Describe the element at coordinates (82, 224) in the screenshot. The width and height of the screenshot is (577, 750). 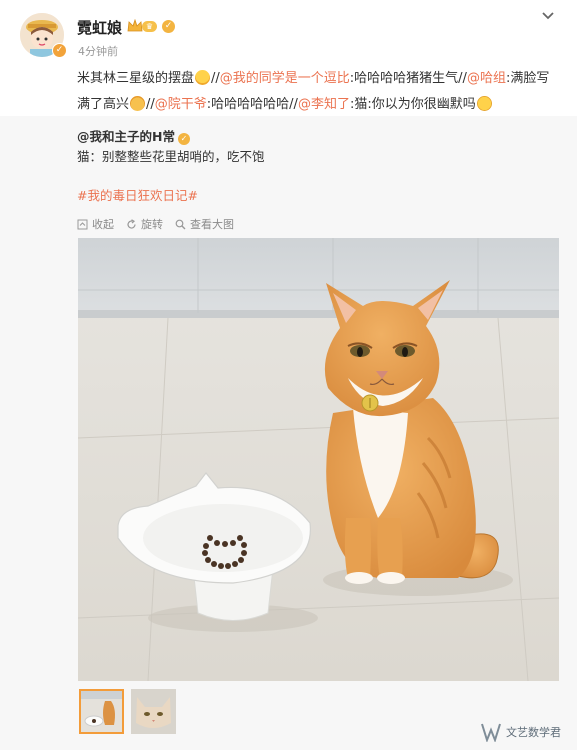
I see `collapse-icon` at that location.